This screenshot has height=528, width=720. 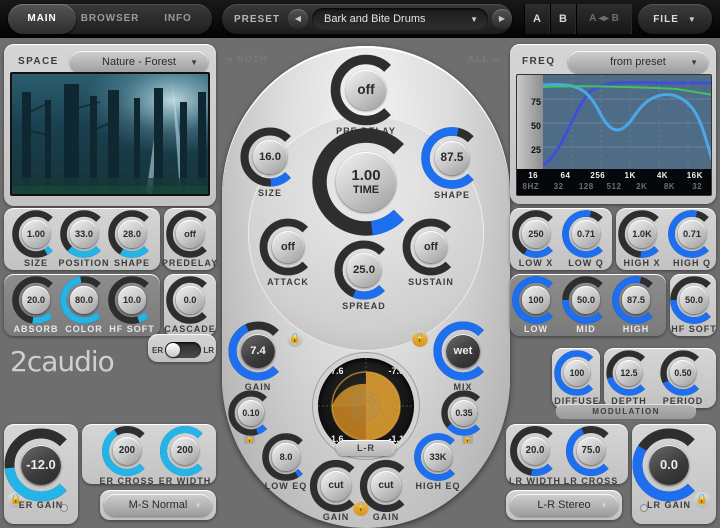 I want to click on center-knob-low-gain-cap: cut, so click(x=336, y=486).